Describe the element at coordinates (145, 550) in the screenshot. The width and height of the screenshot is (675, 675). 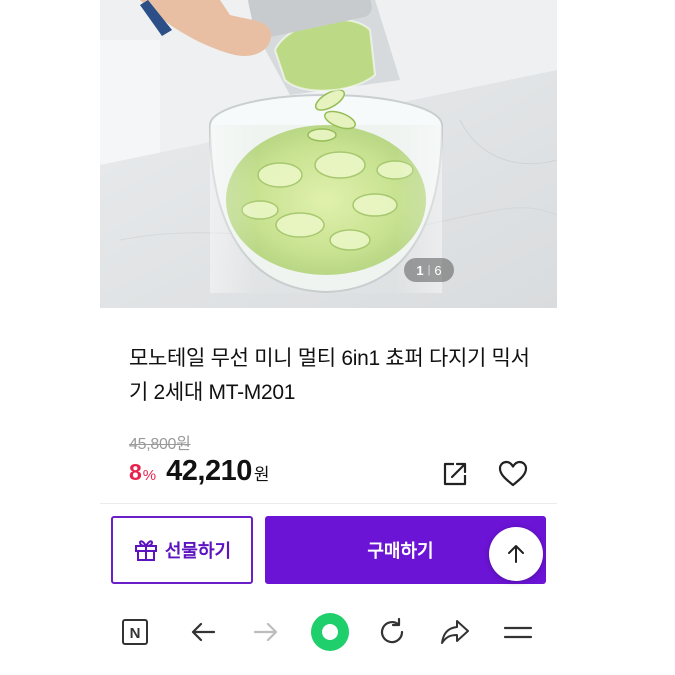
I see `gift-icon` at that location.